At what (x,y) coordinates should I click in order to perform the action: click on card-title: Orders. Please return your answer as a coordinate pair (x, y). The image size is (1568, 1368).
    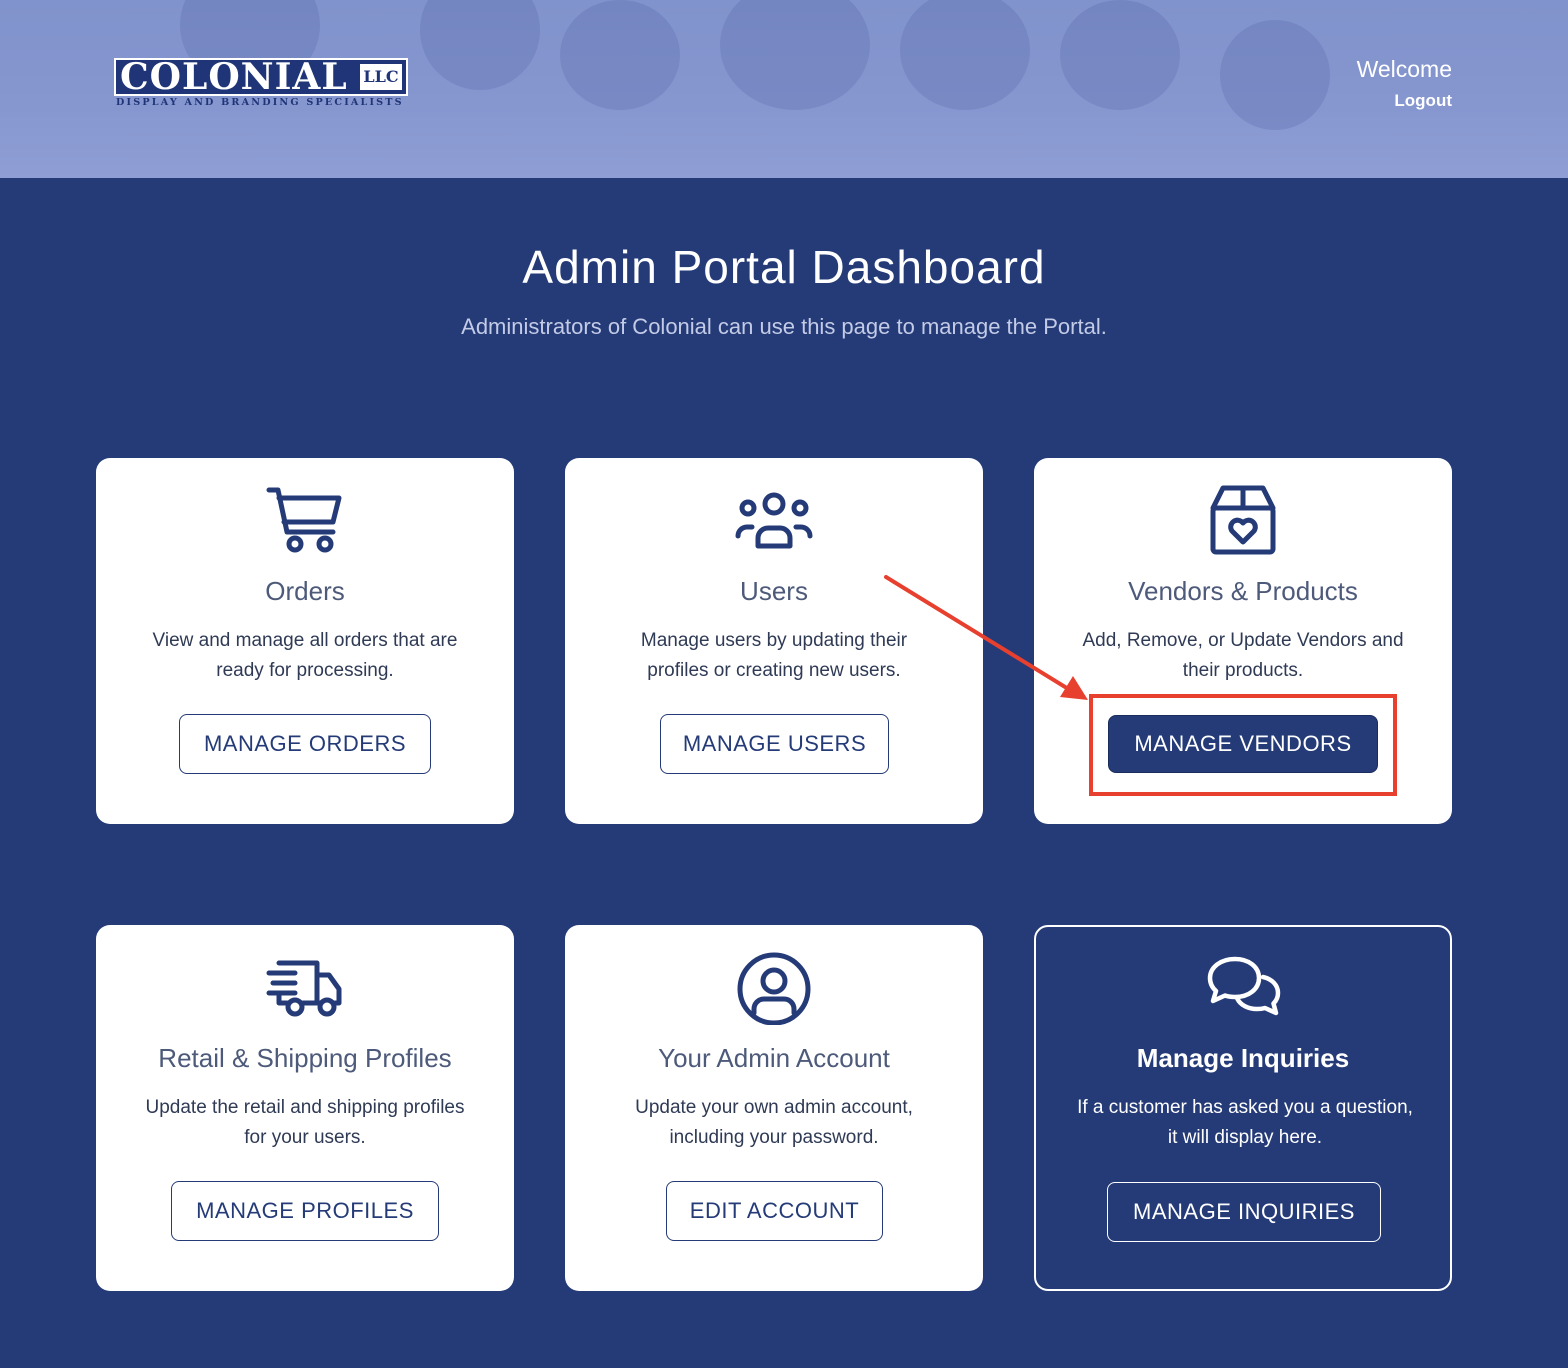
    Looking at the image, I should click on (305, 591).